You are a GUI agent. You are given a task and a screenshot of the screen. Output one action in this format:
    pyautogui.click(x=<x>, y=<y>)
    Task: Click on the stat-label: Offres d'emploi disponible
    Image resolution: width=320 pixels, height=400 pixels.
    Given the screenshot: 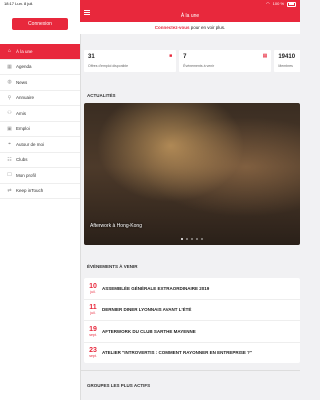 What is the action you would take?
    pyautogui.click(x=108, y=66)
    